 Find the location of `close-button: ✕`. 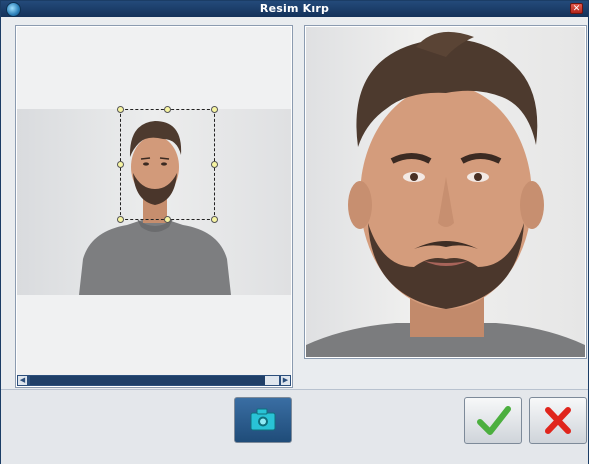

close-button: ✕ is located at coordinates (576, 8).